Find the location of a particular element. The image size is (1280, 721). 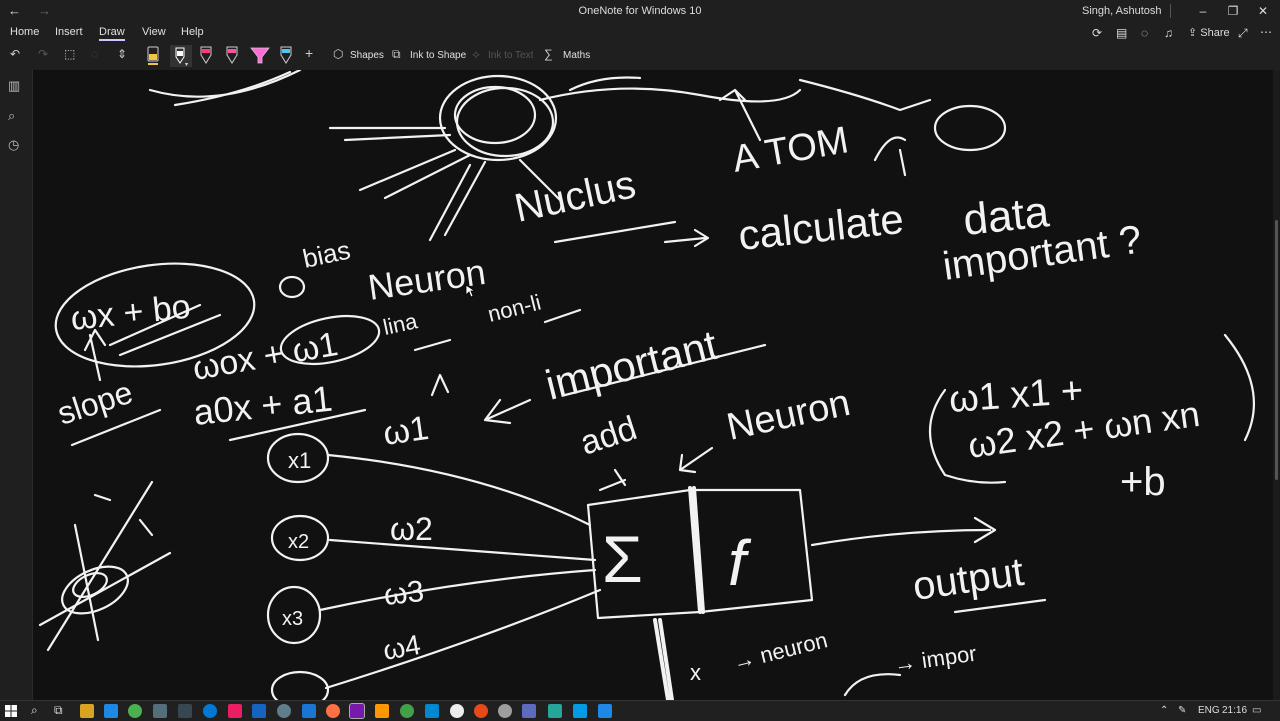

ink-word-important: → impor is located at coordinates (935, 659).